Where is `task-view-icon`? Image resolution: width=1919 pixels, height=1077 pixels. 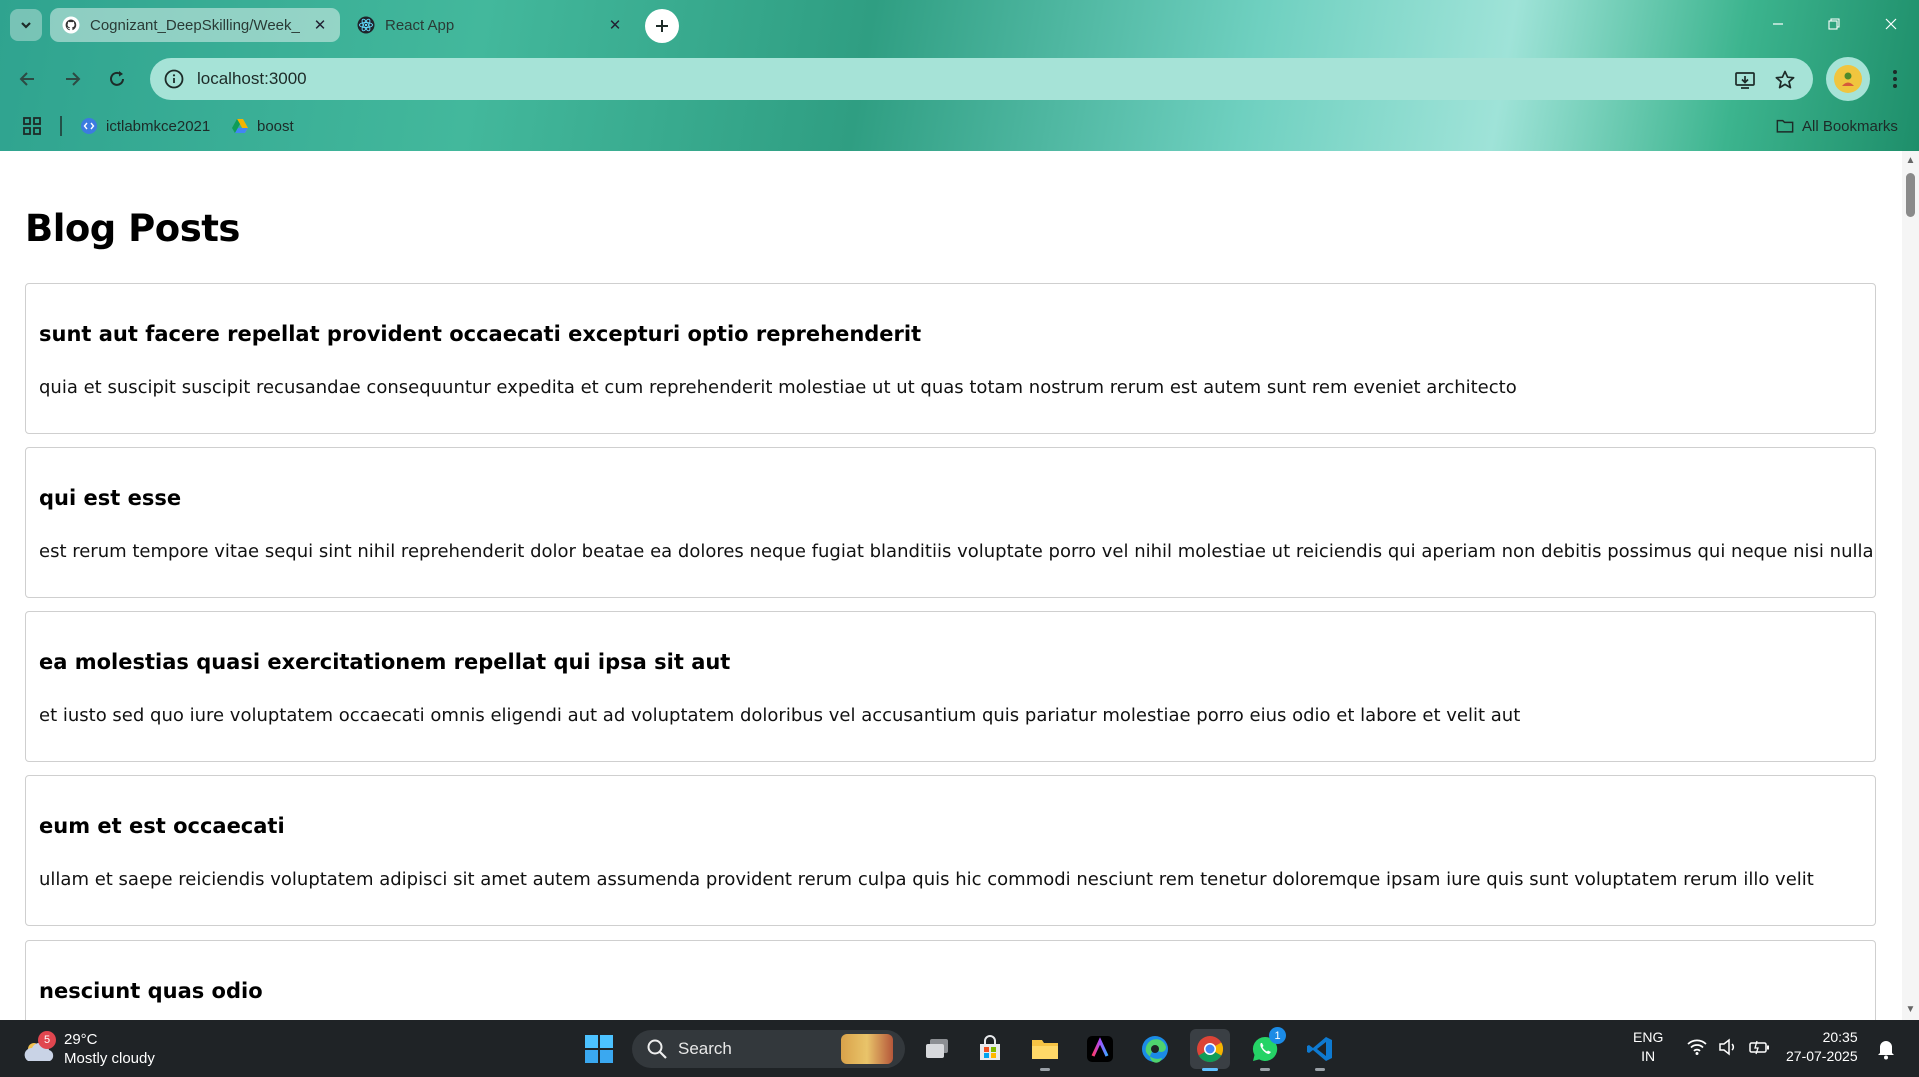
task-view-icon is located at coordinates (937, 1048).